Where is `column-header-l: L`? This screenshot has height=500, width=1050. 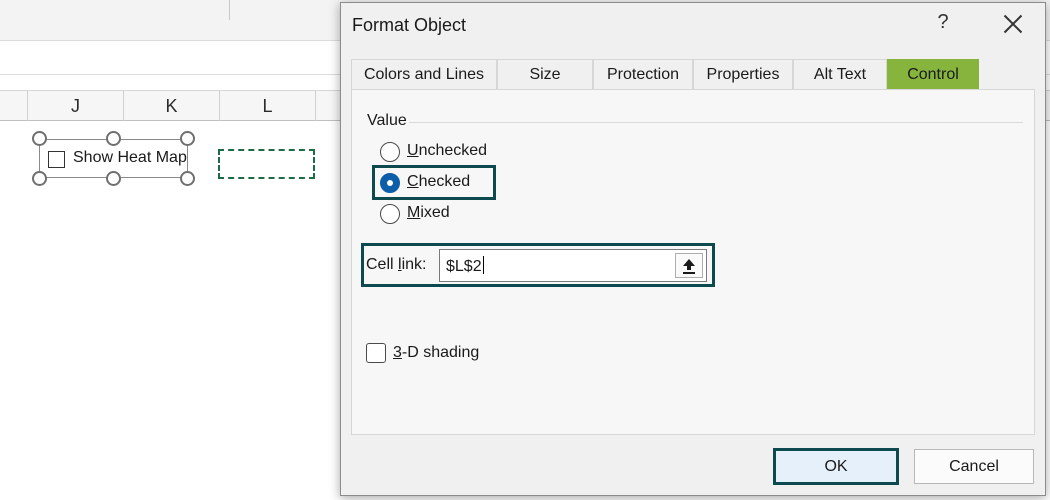
column-header-l: L is located at coordinates (268, 106).